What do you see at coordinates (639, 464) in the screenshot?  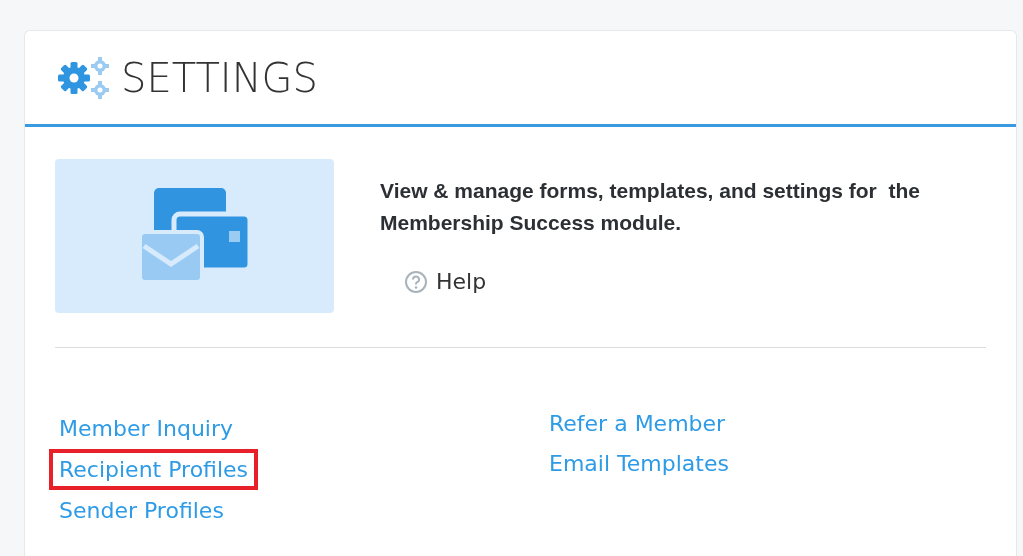 I see `settings-link: Email Templates` at bounding box center [639, 464].